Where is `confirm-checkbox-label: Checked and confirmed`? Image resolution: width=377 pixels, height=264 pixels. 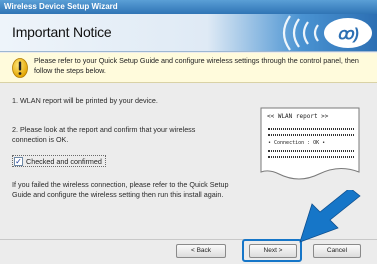 confirm-checkbox-label: Checked and confirmed is located at coordinates (64, 161).